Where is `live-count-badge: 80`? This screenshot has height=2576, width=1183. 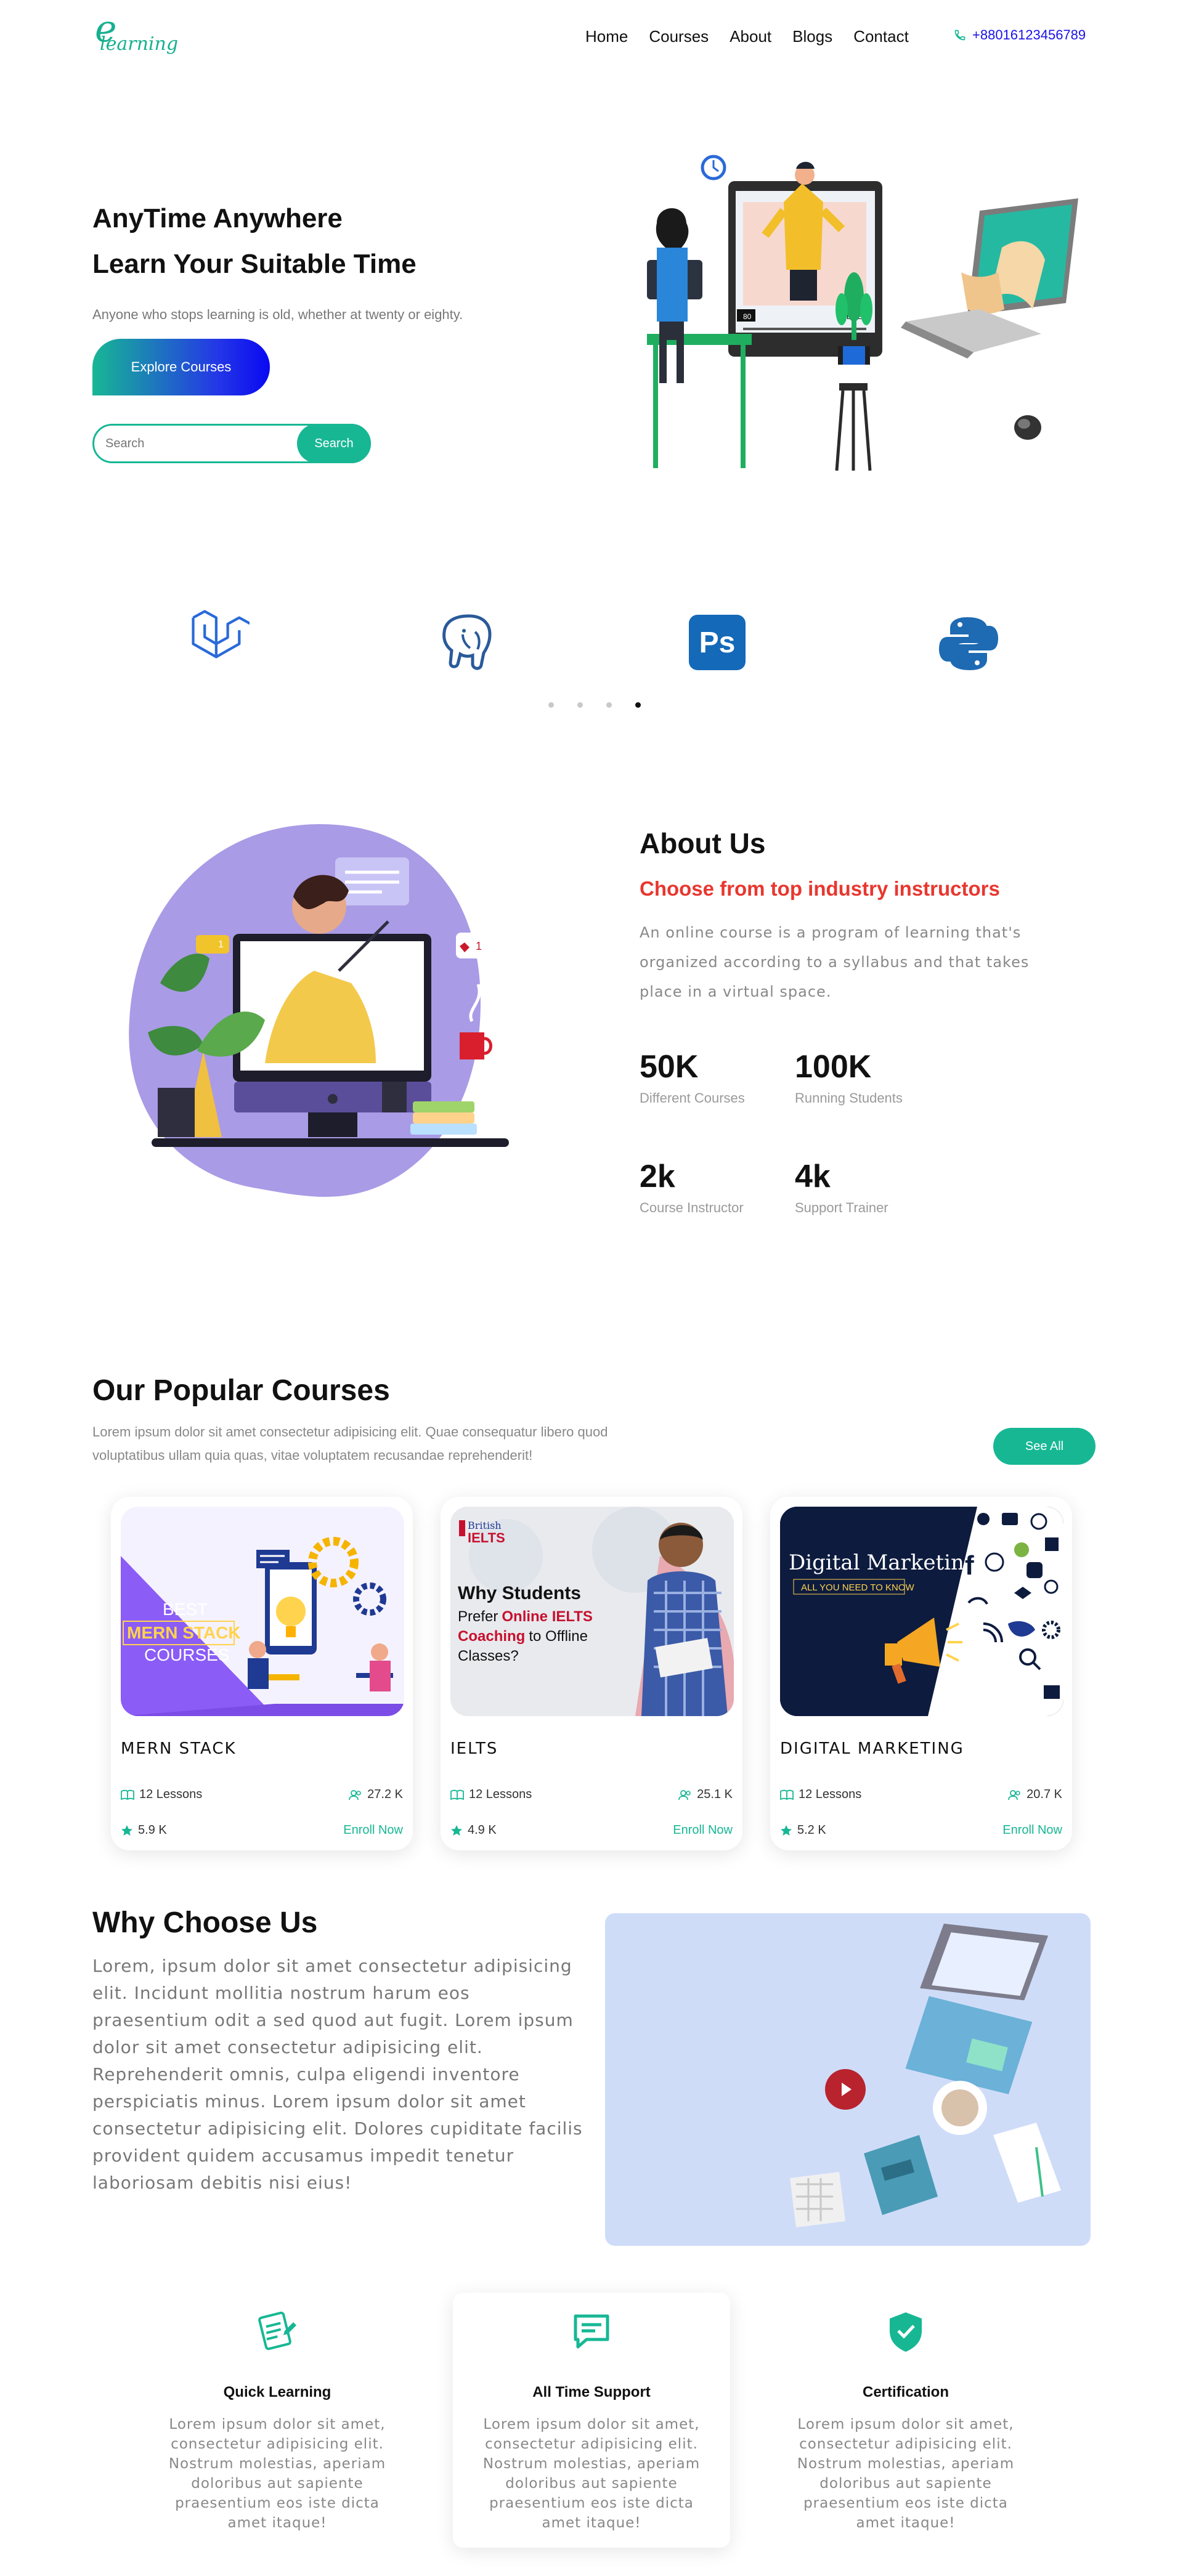
live-count-badge: 80 is located at coordinates (747, 316).